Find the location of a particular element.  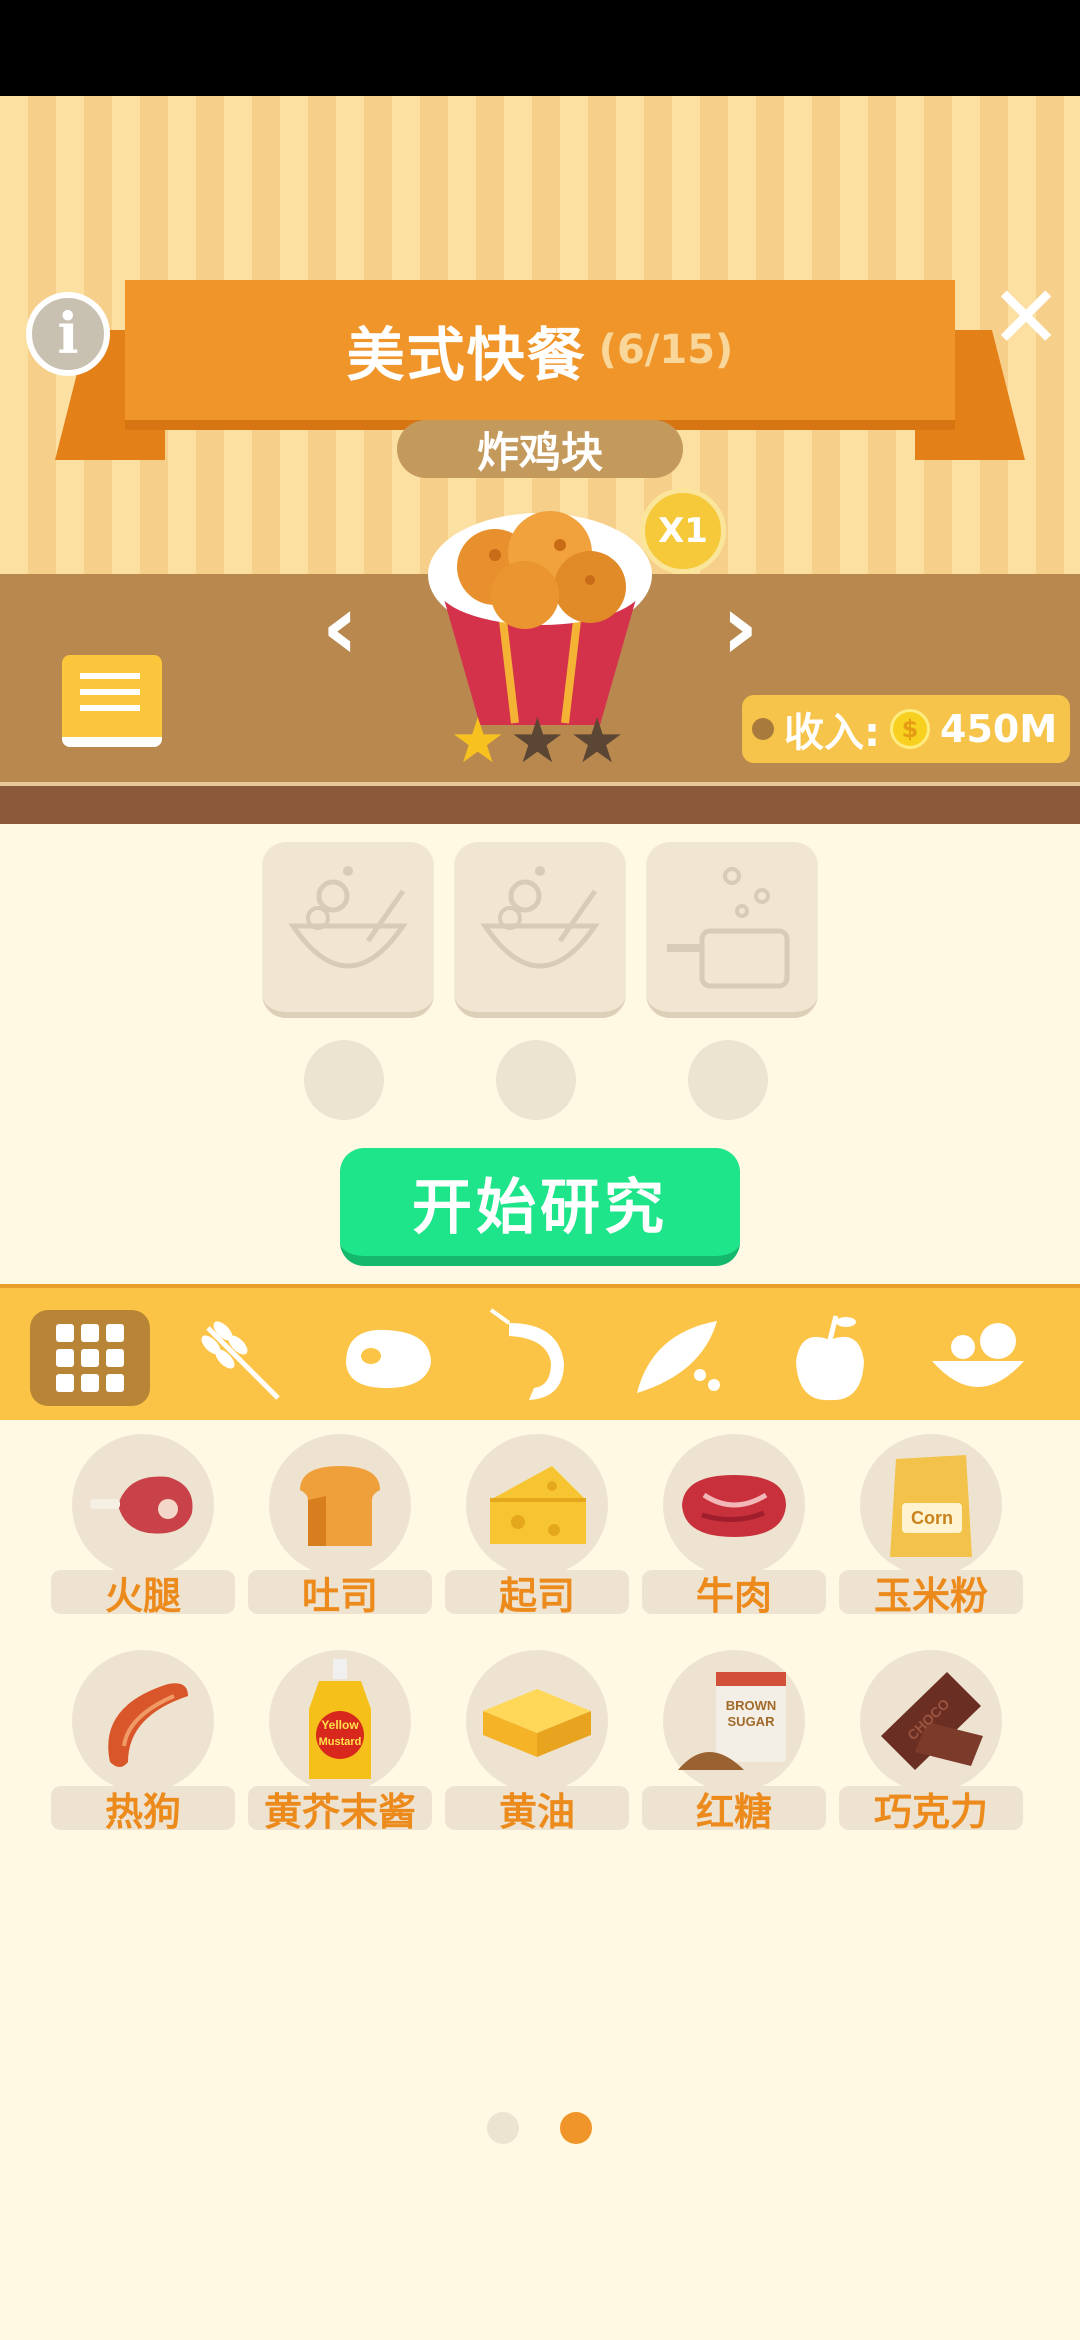

ingredient-card: 吐司 is located at coordinates (341, 1526).